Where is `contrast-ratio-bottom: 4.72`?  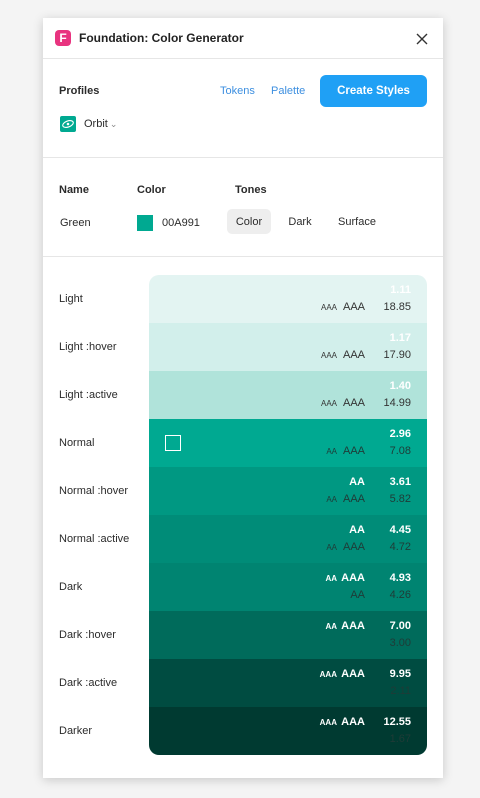
contrast-ratio-bottom: 4.72 is located at coordinates (400, 547).